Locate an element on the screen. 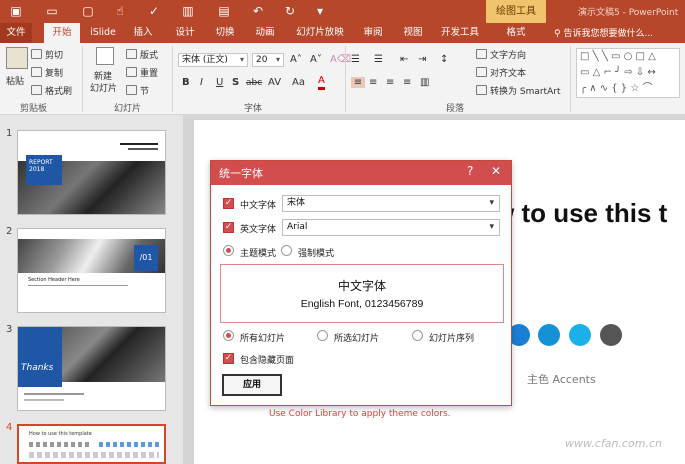 The height and width of the screenshot is (464, 685). font-preview-box: 中文字体 English Font, 0123456789 is located at coordinates (362, 293).